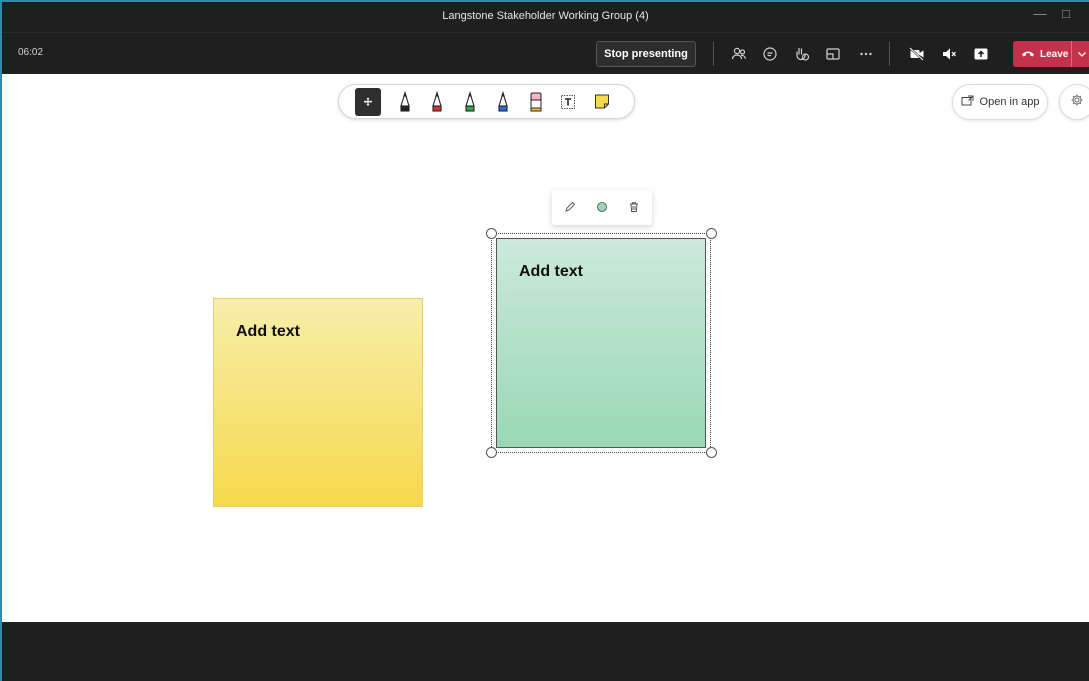 Image resolution: width=1089 pixels, height=681 pixels. Describe the element at coordinates (491, 233) in the screenshot. I see `resize-handle-top-left` at that location.